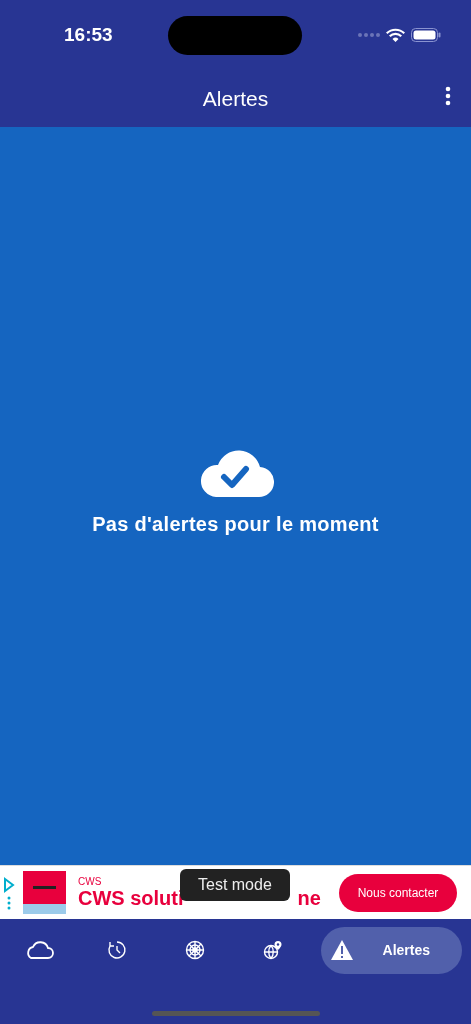 This screenshot has width=471, height=1024. I want to click on cloud-icon, so click(39, 950).